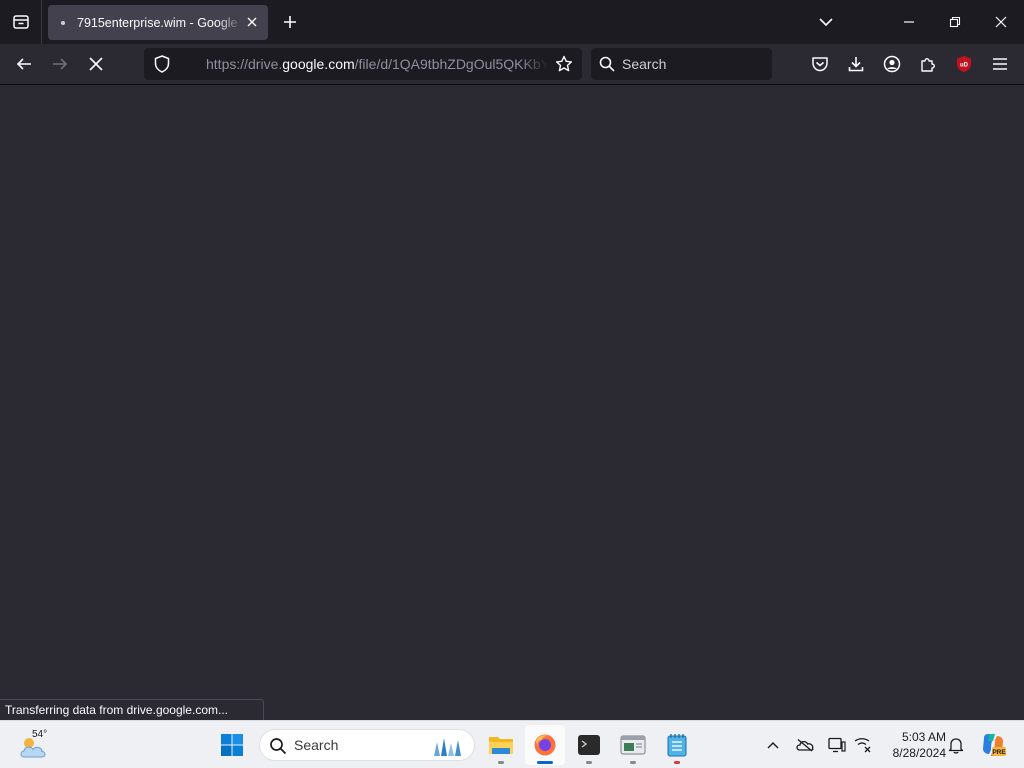 The width and height of the screenshot is (1024, 768). I want to click on attention-indicator, so click(677, 762).